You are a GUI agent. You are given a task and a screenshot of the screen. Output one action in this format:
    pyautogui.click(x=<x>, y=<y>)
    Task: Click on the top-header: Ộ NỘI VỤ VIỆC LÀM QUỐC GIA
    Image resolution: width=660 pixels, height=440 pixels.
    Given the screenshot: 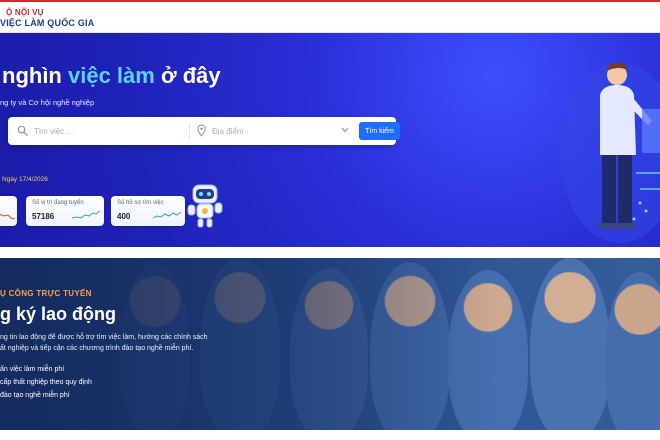 What is the action you would take?
    pyautogui.click(x=330, y=16)
    